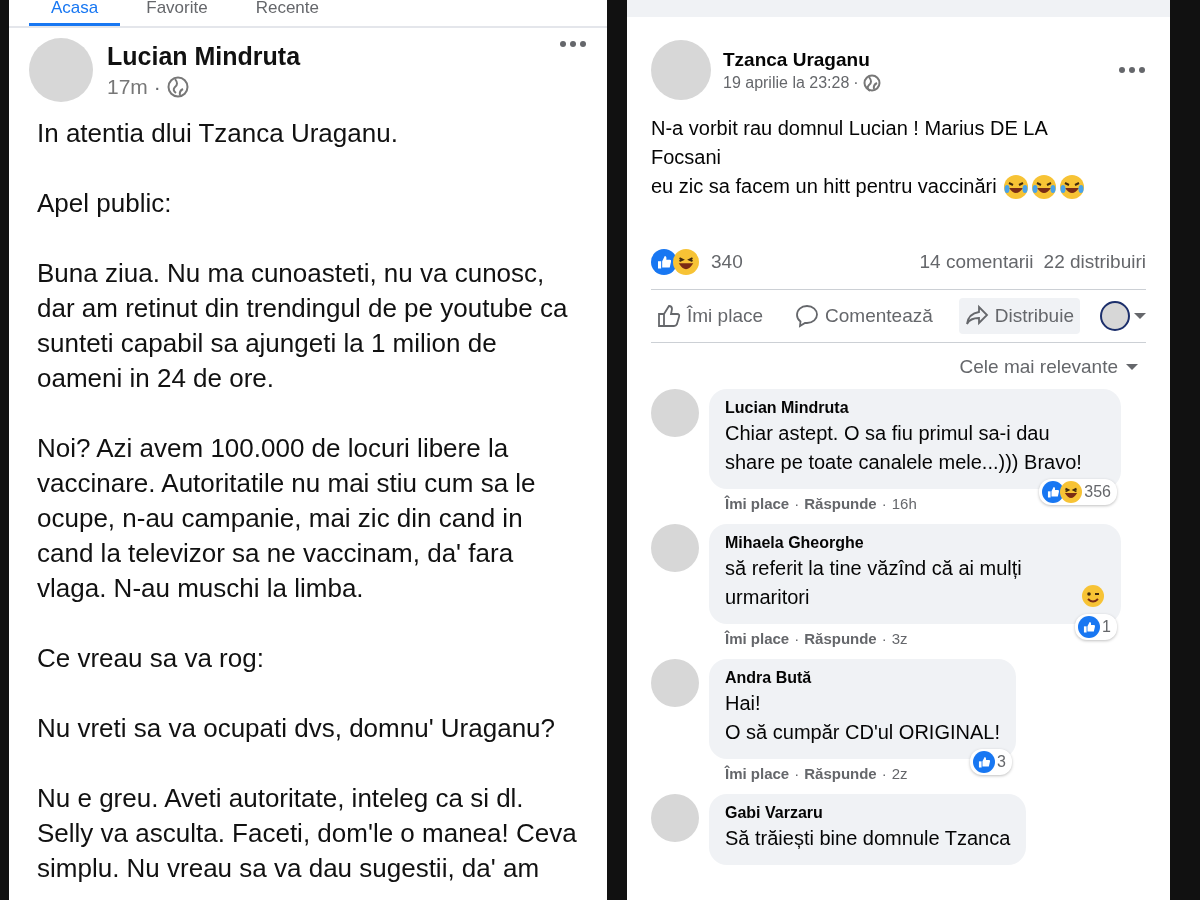  Describe the element at coordinates (307, 833) in the screenshot. I see `post-paragraph: Nu e greu. Aveti autoritate, inteleg ca si dl. Selly va asculta. Faceti, dom'le o manea! Ceva simplu. Nu vreau sa va dau sugestii, da' am` at that location.